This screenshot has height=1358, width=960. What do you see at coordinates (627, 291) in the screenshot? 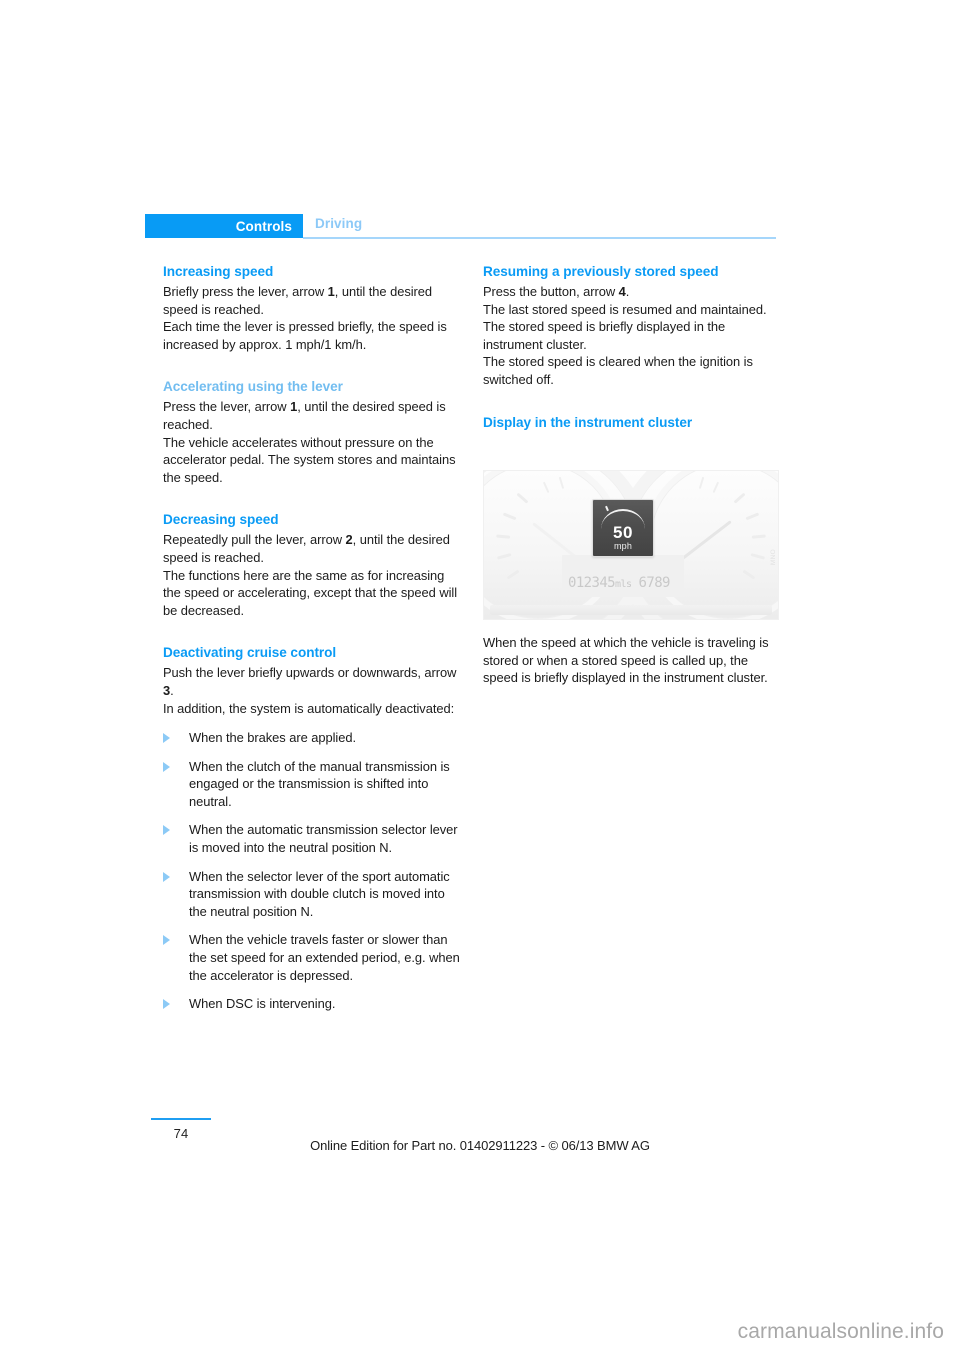
I see `text-resuming-1c: .` at bounding box center [627, 291].